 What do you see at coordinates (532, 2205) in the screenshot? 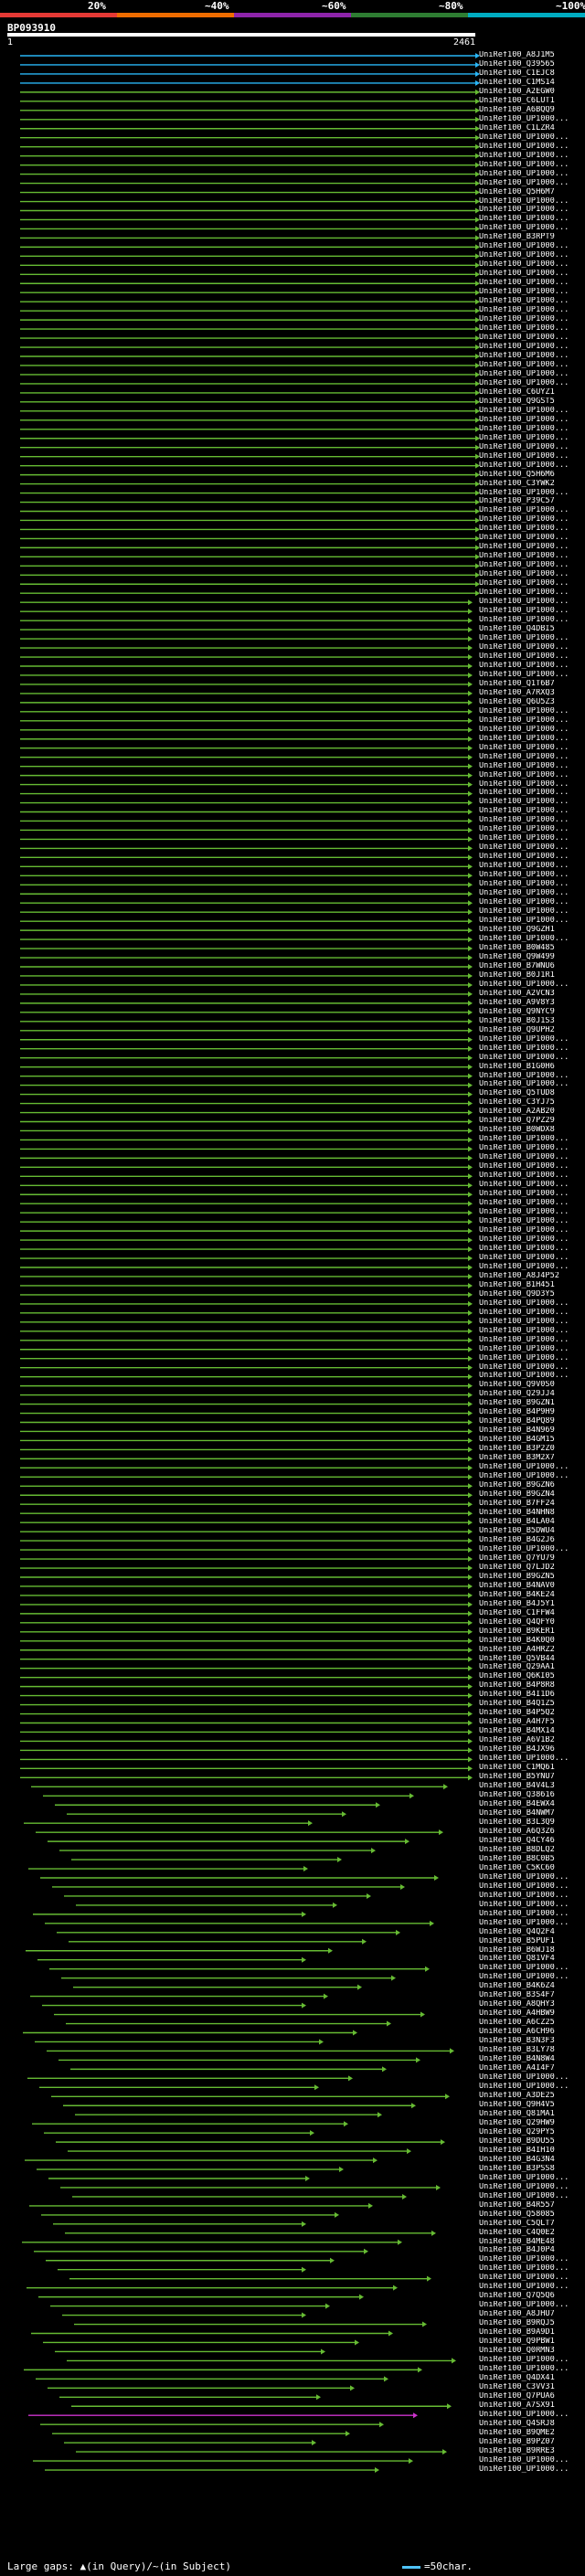
I see `hit-label: UniRef100_B4R557` at bounding box center [532, 2205].